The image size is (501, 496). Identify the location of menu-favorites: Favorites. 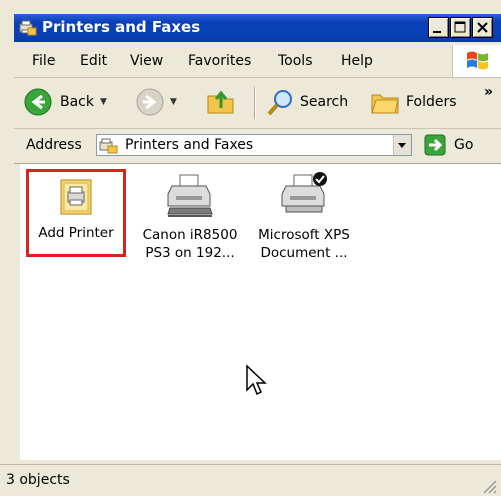
(219, 61).